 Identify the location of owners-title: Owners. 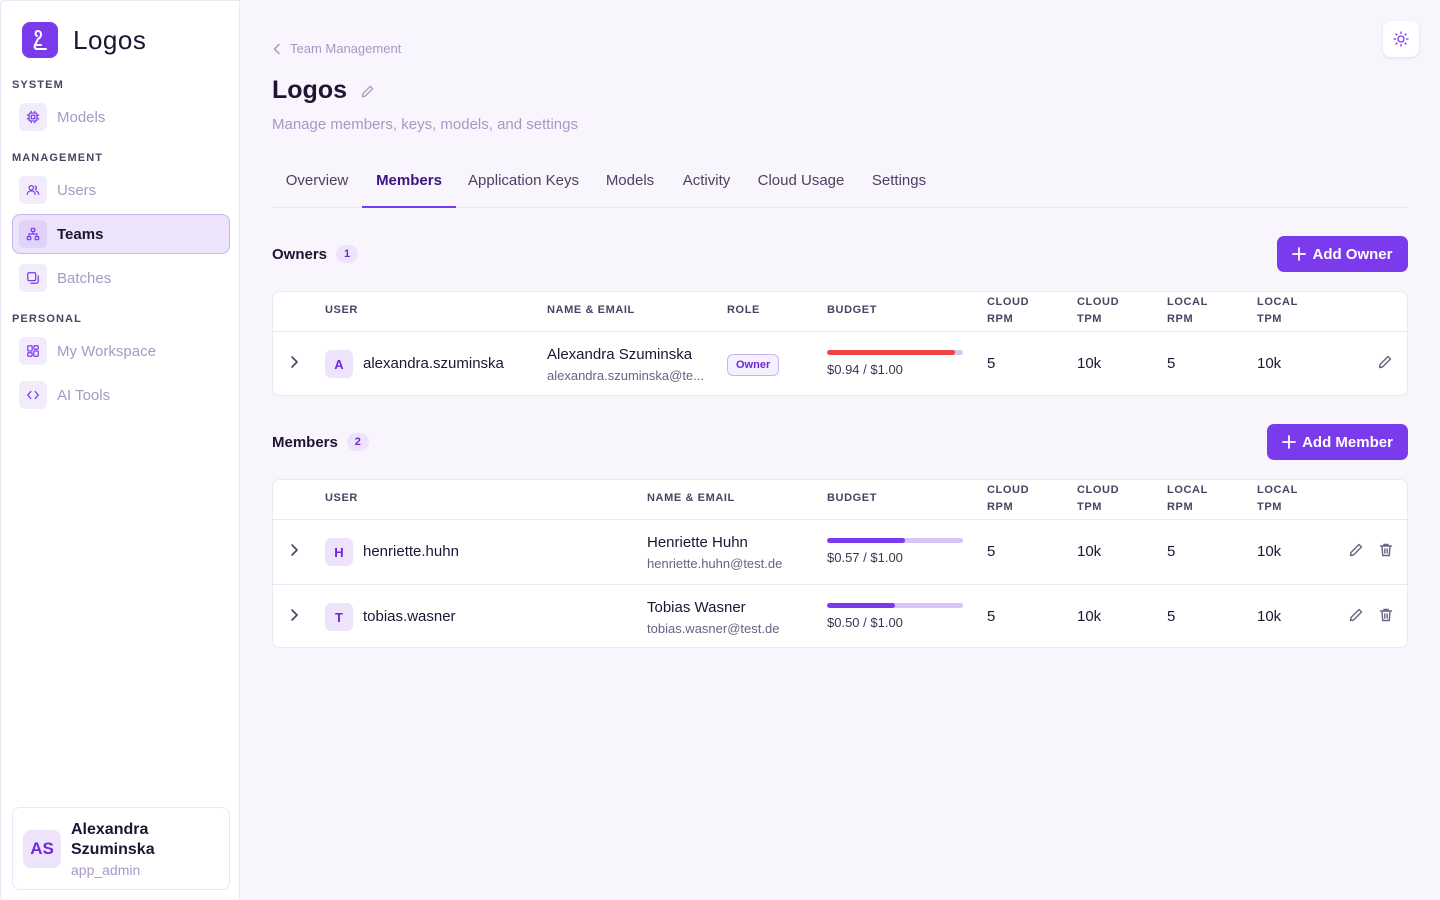
(300, 254).